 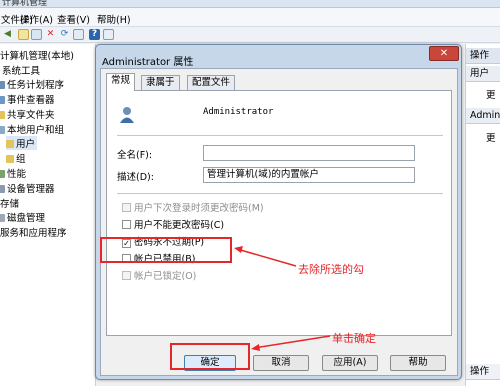 I want to click on annotation-arrows, so click(x=282, y=298).